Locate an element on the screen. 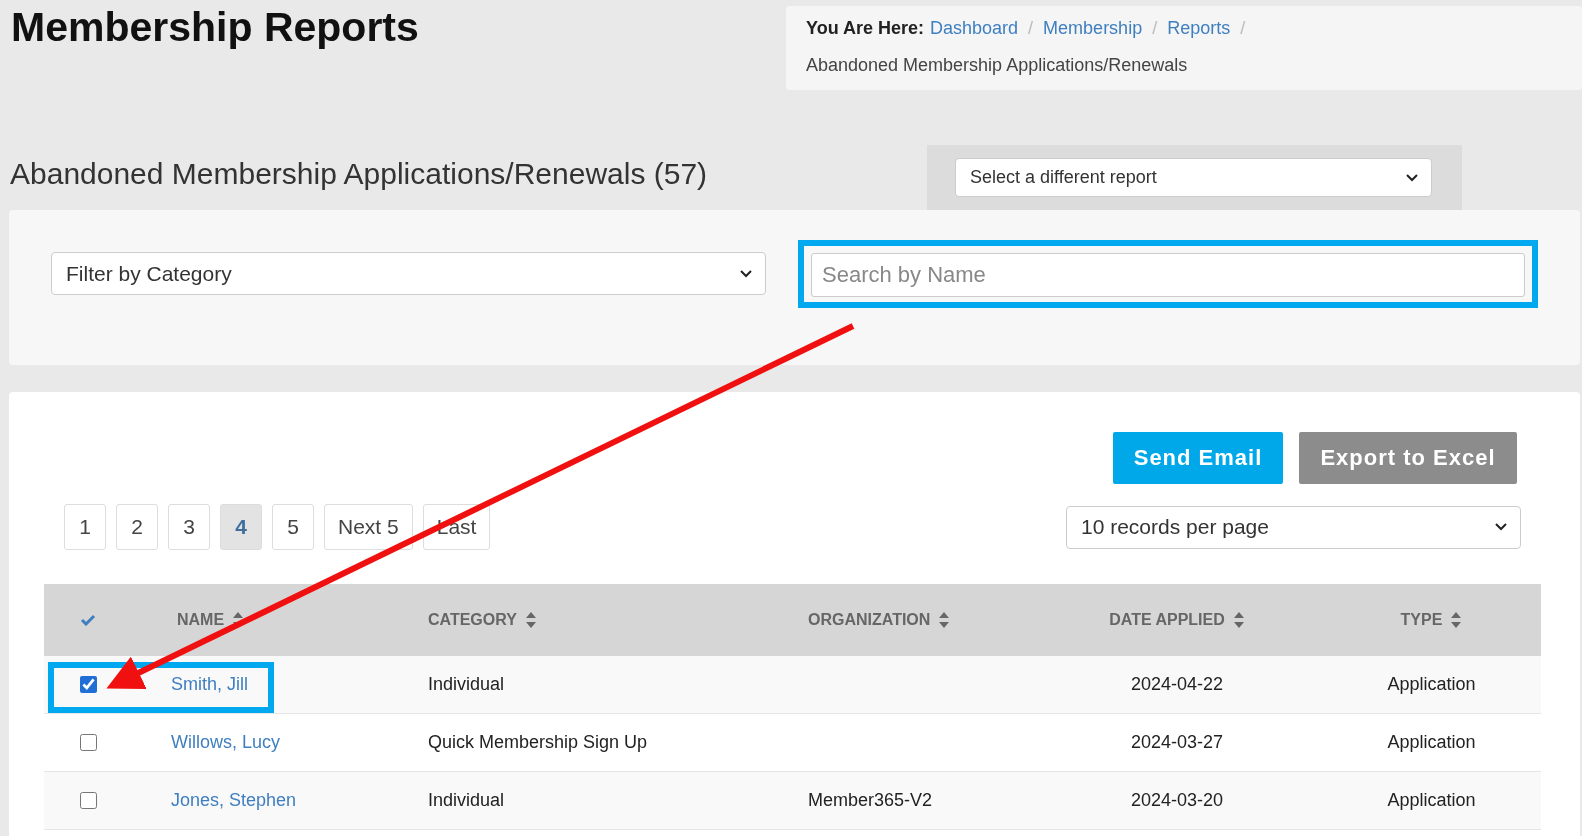 The height and width of the screenshot is (836, 1582). search-field: Search by Name is located at coordinates (1168, 275).